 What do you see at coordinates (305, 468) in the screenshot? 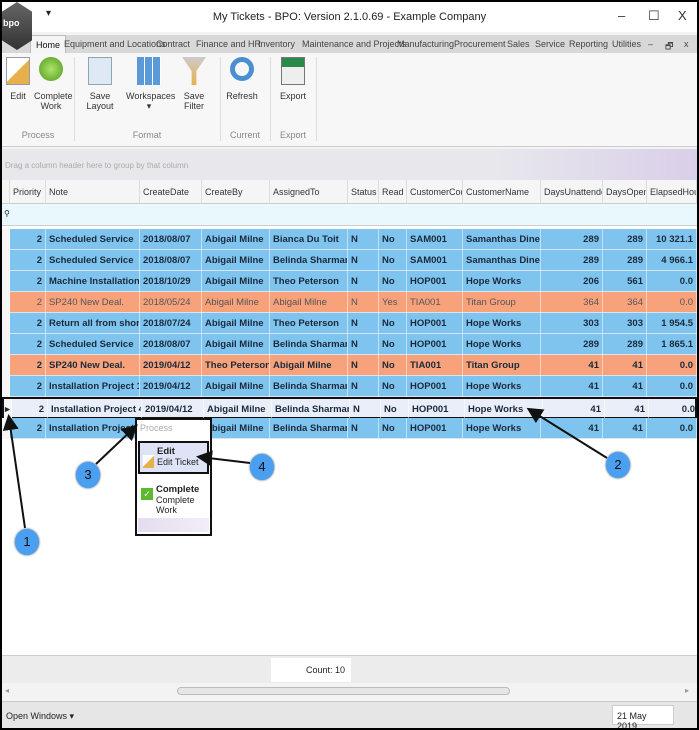
I see `annotation-arrows` at bounding box center [305, 468].